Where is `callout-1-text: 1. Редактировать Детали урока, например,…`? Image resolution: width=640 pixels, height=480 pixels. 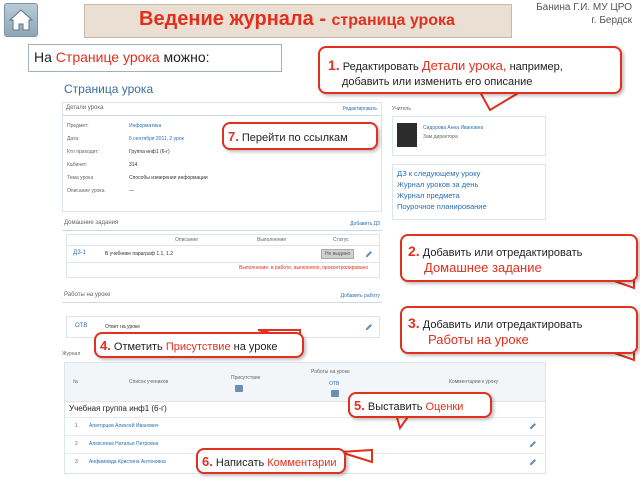
callout-1-text: 1. Редактировать Детали урока, например,… is located at coordinates (473, 72).